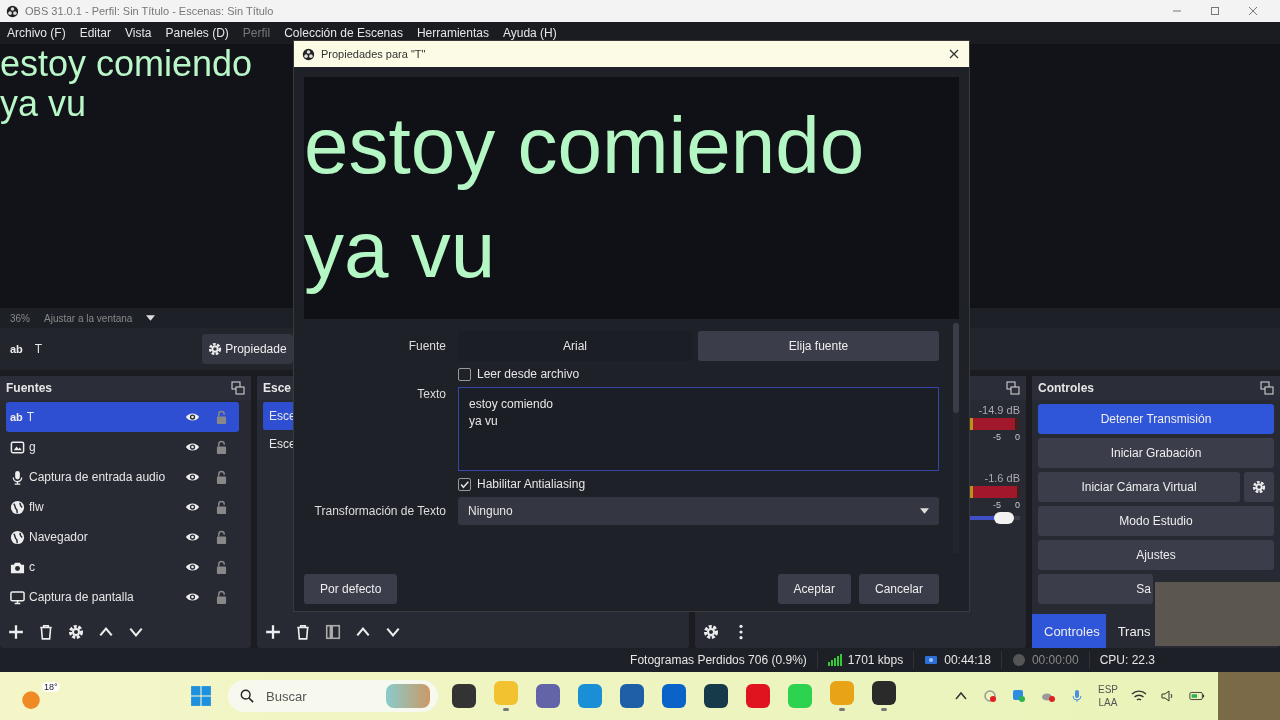  What do you see at coordinates (529, 33) in the screenshot?
I see `menu-item: Ayuda (H)` at bounding box center [529, 33].